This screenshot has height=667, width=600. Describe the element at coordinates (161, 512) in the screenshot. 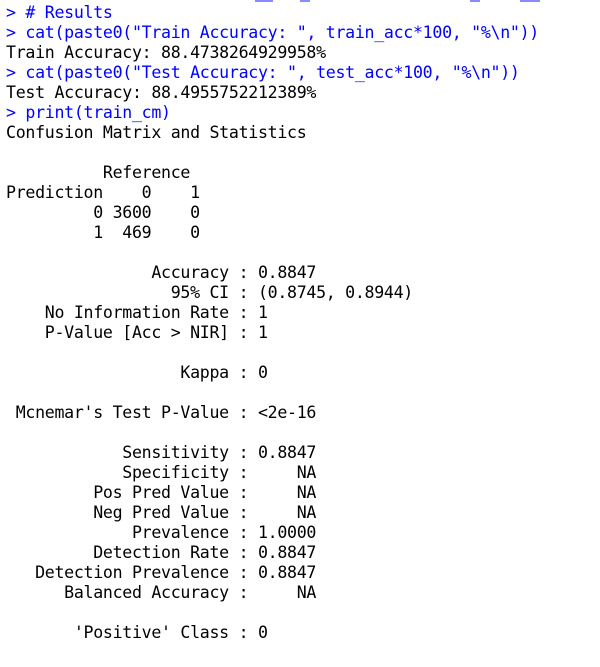

I see `console-output-line: Neg Pred Value : NA` at that location.